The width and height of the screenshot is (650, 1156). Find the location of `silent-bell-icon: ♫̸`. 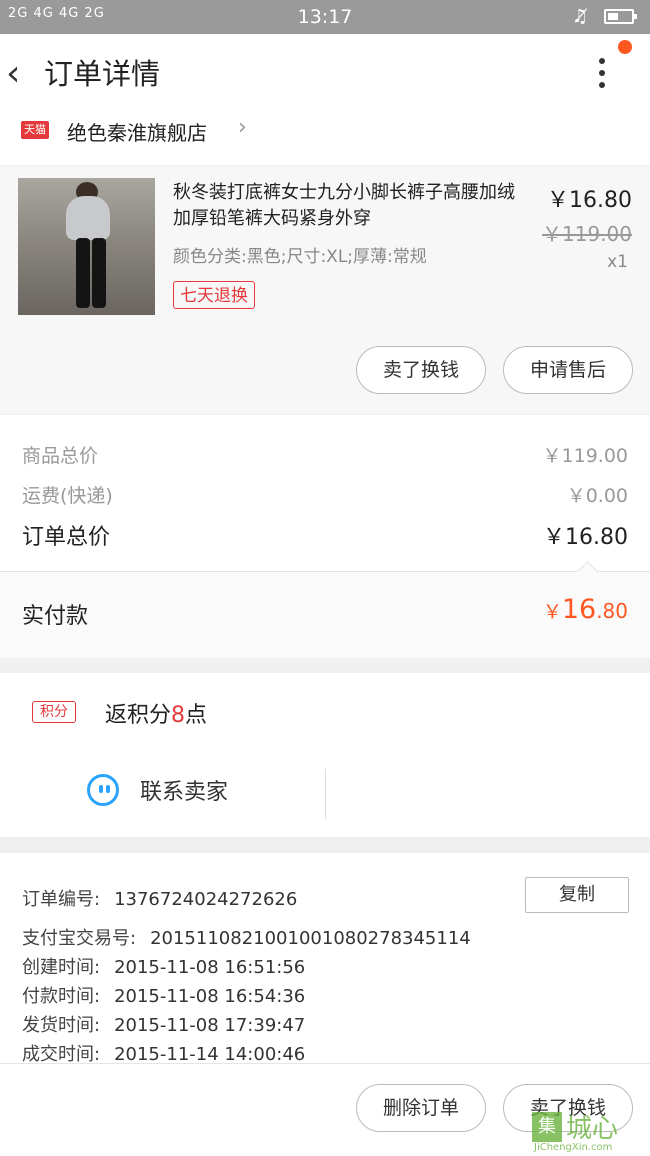

silent-bell-icon: ♫̸ is located at coordinates (580, 16).